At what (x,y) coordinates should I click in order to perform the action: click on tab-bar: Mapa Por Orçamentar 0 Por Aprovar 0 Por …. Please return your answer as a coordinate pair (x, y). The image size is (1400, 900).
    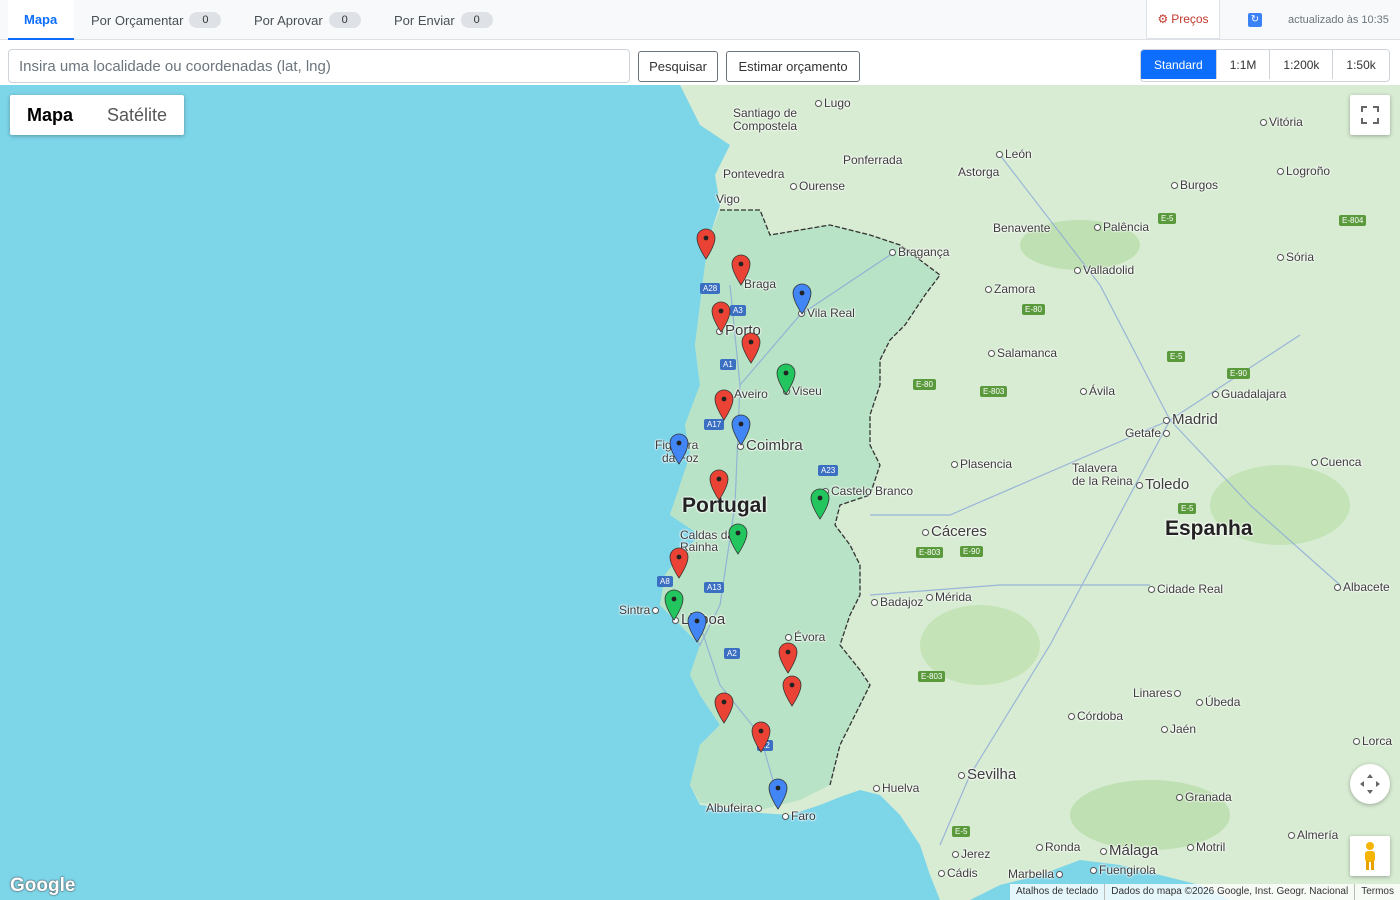
    Looking at the image, I should click on (700, 20).